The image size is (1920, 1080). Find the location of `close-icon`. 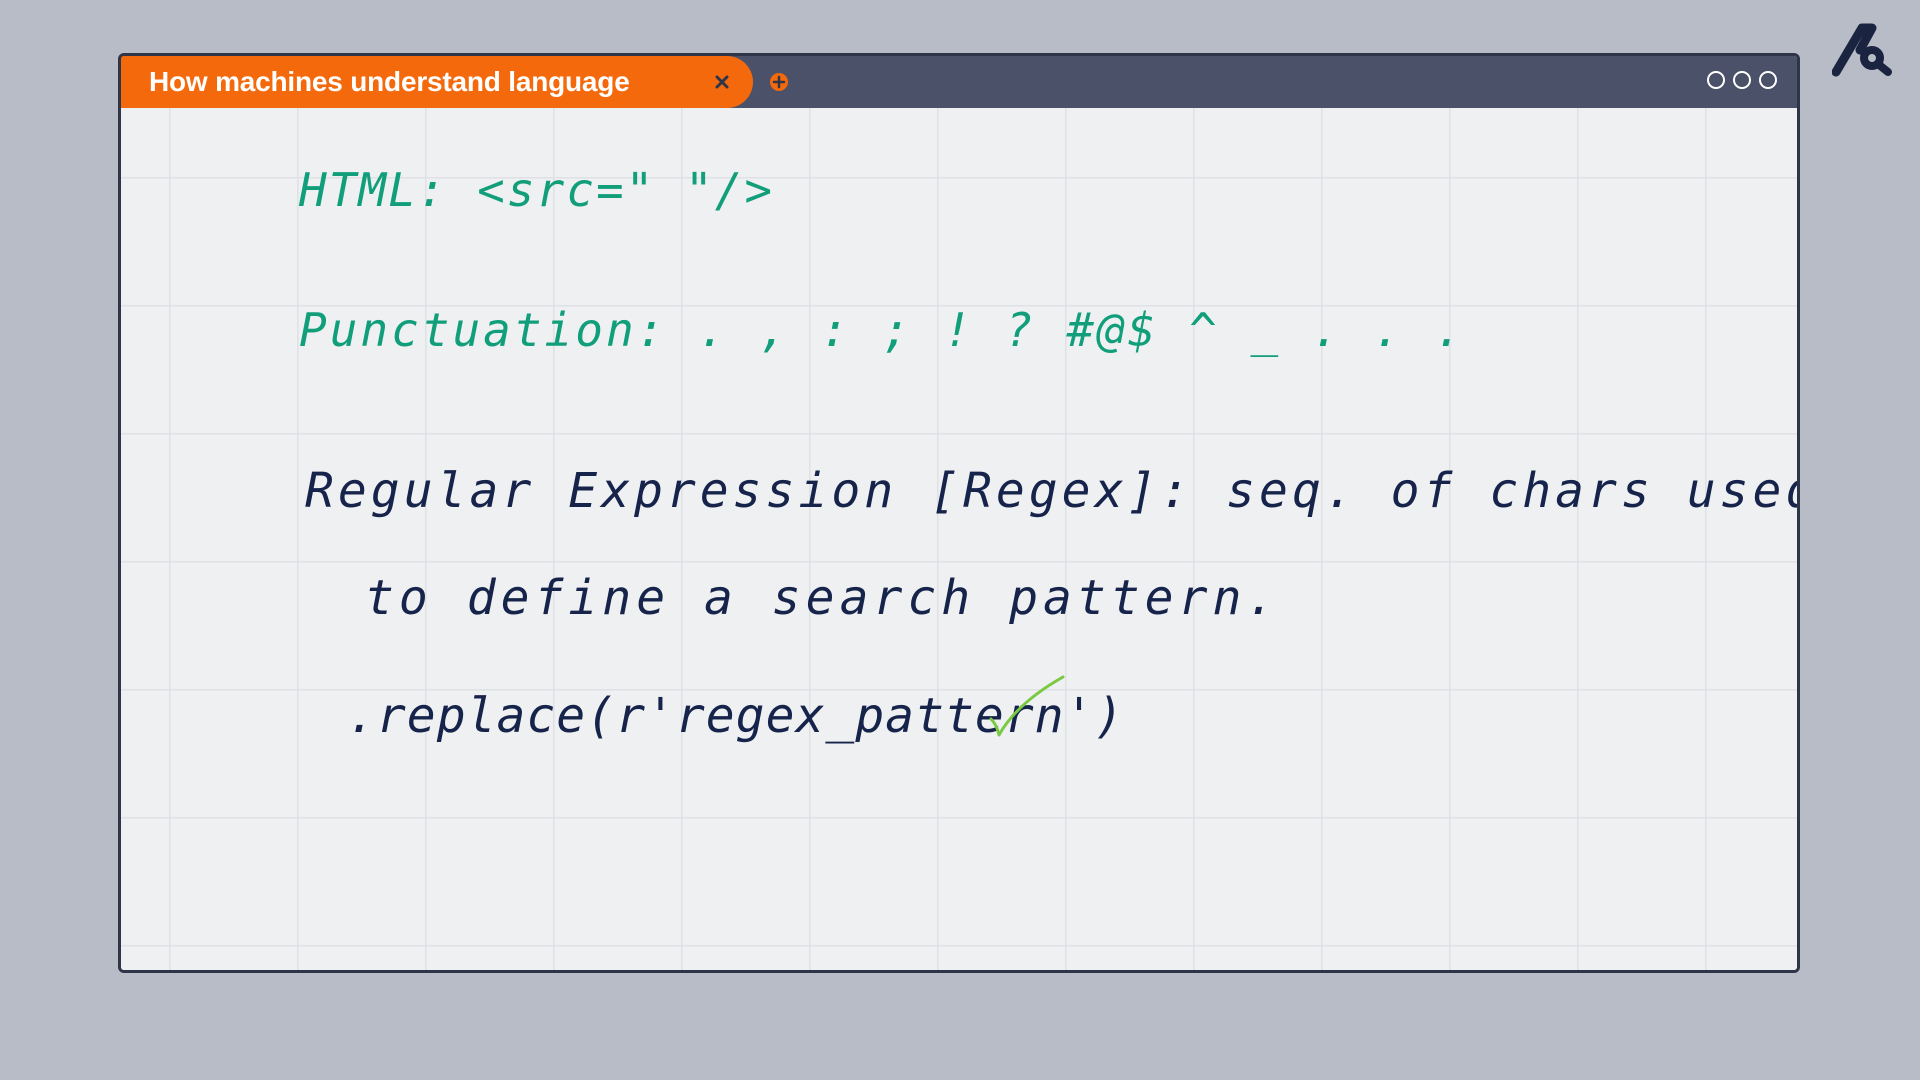

close-icon is located at coordinates (722, 82).